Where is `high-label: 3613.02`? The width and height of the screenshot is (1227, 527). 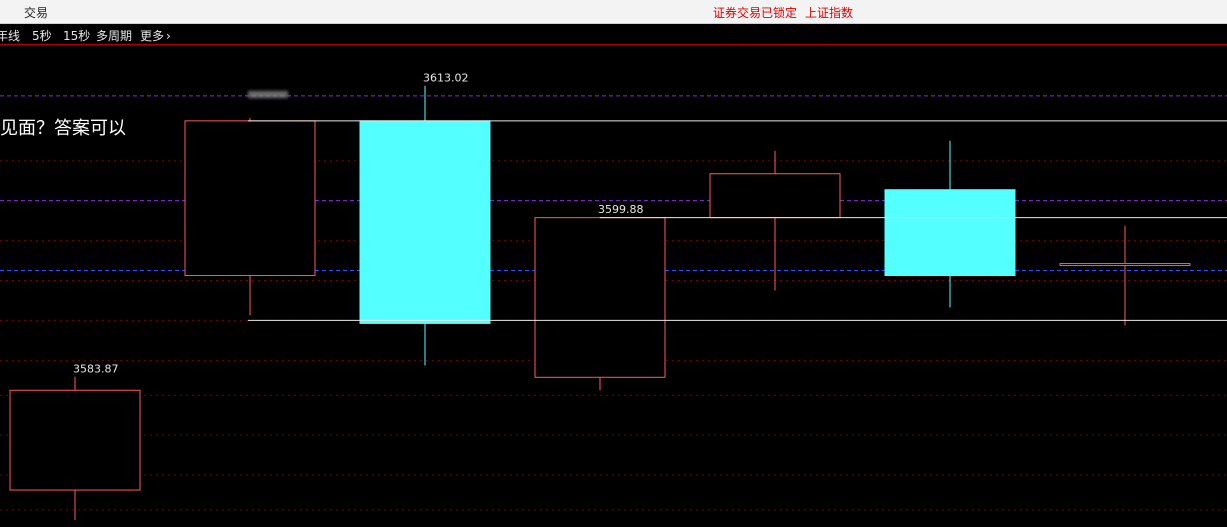
high-label: 3613.02 is located at coordinates (446, 78).